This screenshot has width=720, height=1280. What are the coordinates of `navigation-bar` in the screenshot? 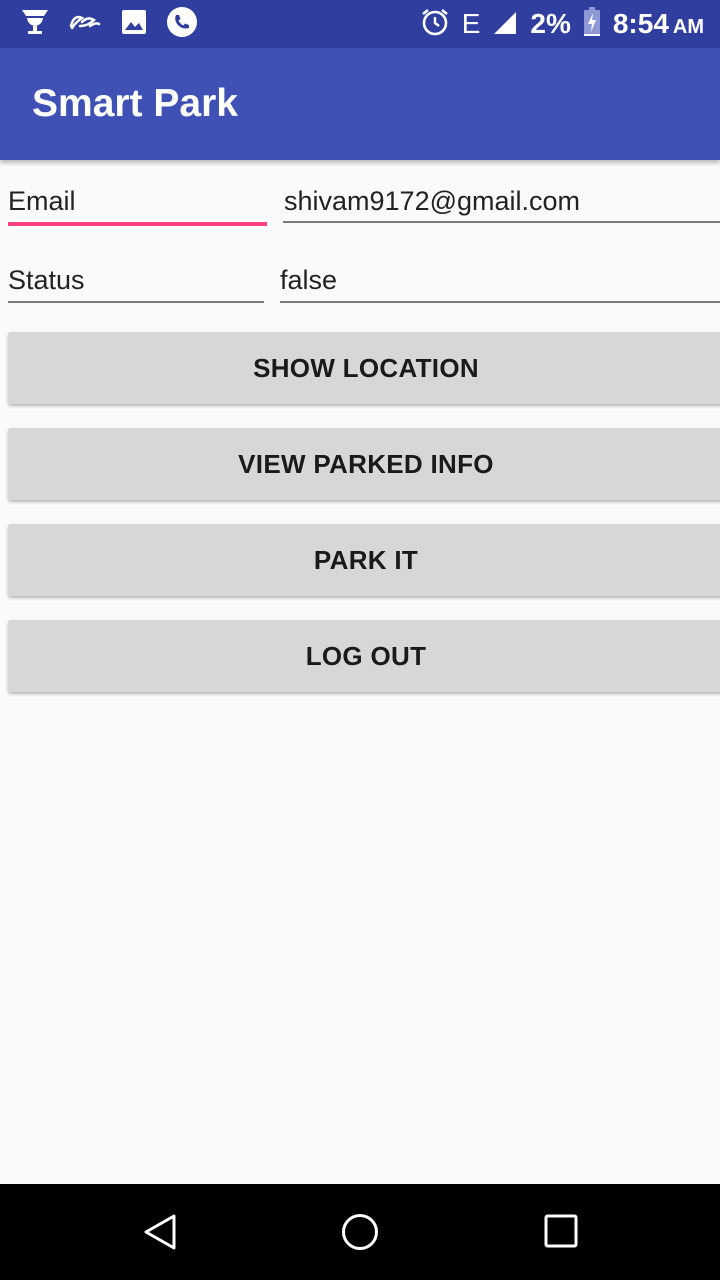 It's located at (360, 1232).